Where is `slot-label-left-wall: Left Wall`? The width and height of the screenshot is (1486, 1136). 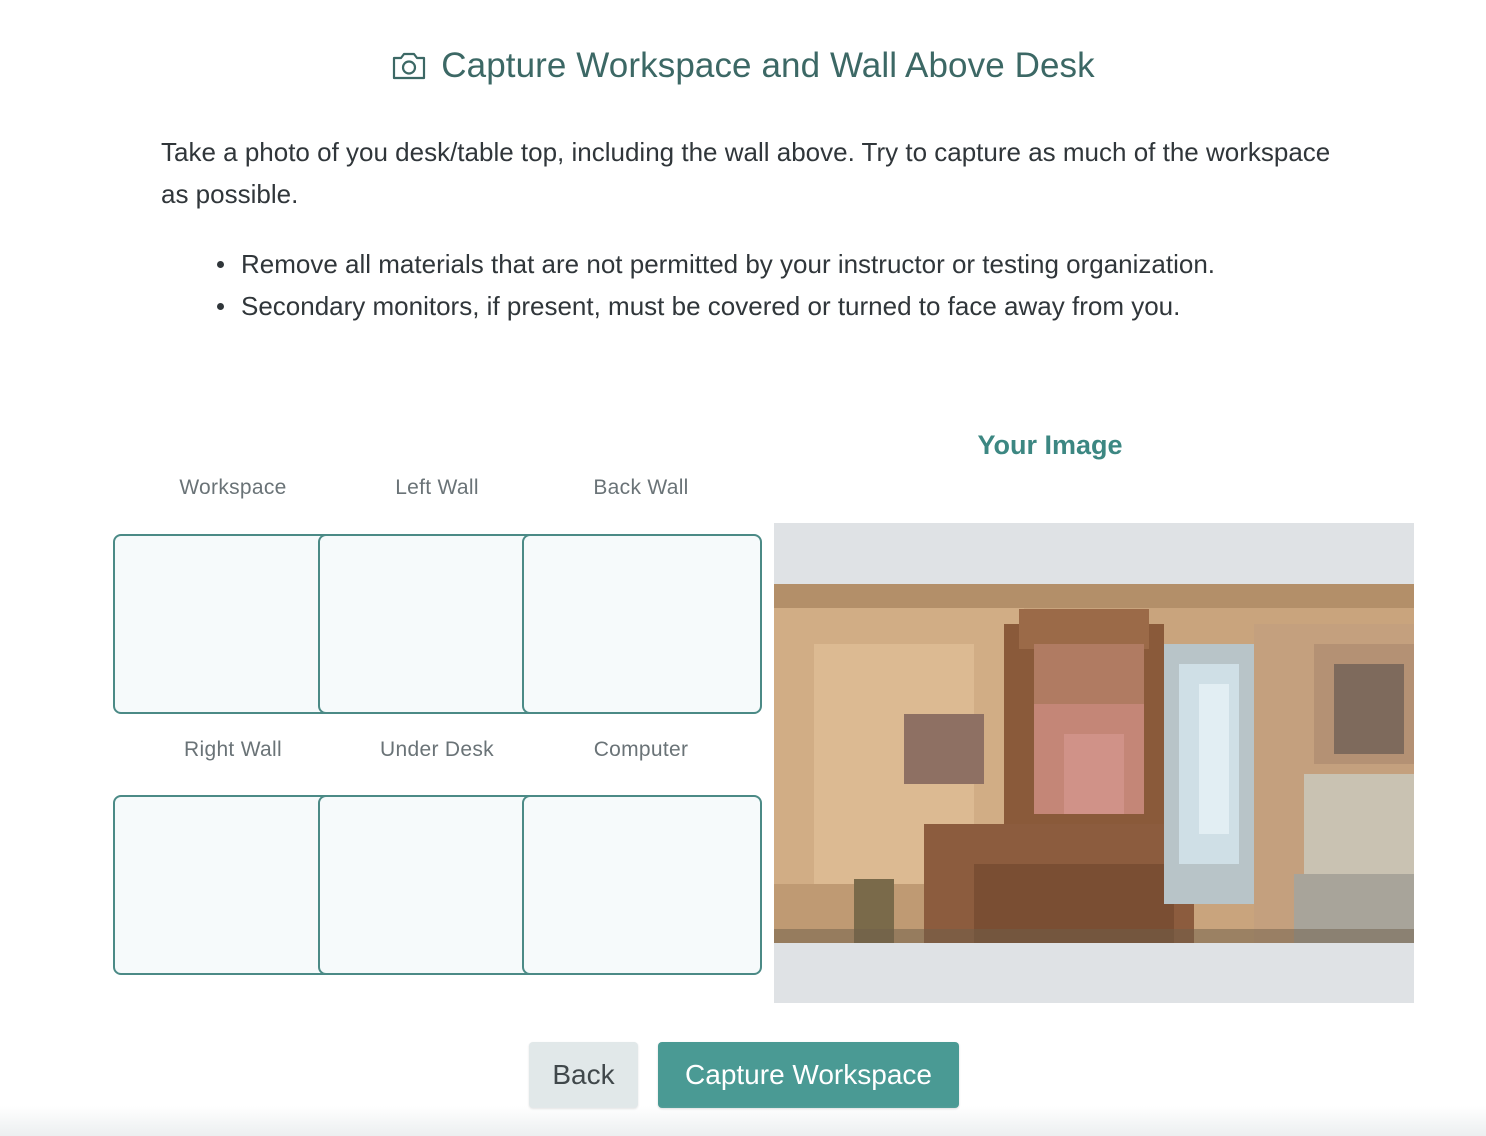 slot-label-left-wall: Left Wall is located at coordinates (437, 487).